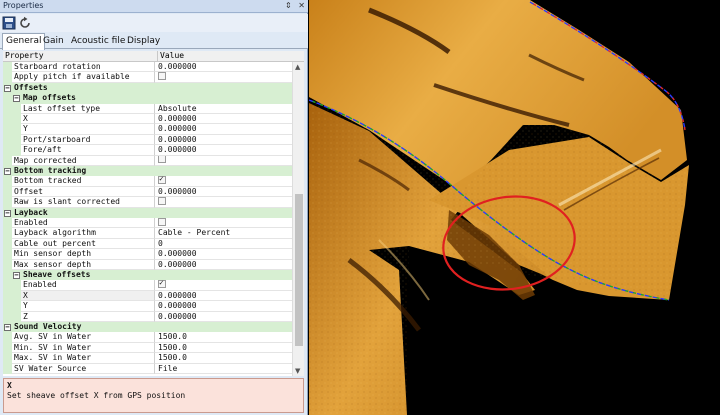 The height and width of the screenshot is (415, 720). What do you see at coordinates (147, 160) in the screenshot?
I see `property-row: Map corrected` at bounding box center [147, 160].